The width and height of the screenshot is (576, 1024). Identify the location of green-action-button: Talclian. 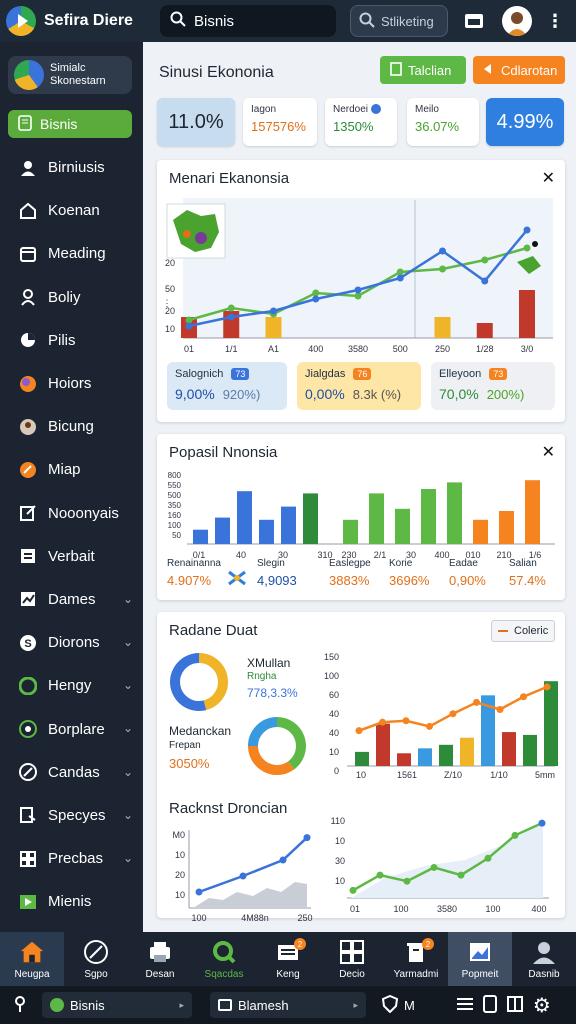
(423, 70).